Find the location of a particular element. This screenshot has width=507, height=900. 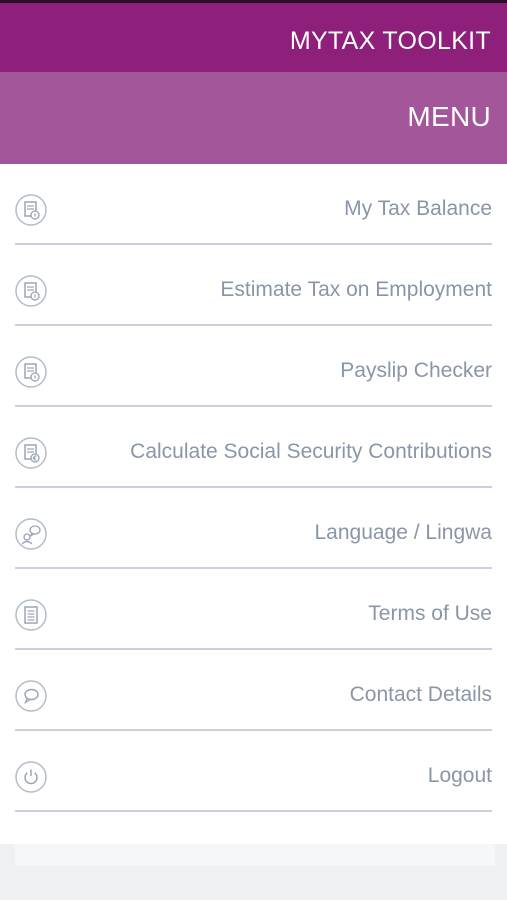

document-euro-icon is located at coordinates (31, 453).